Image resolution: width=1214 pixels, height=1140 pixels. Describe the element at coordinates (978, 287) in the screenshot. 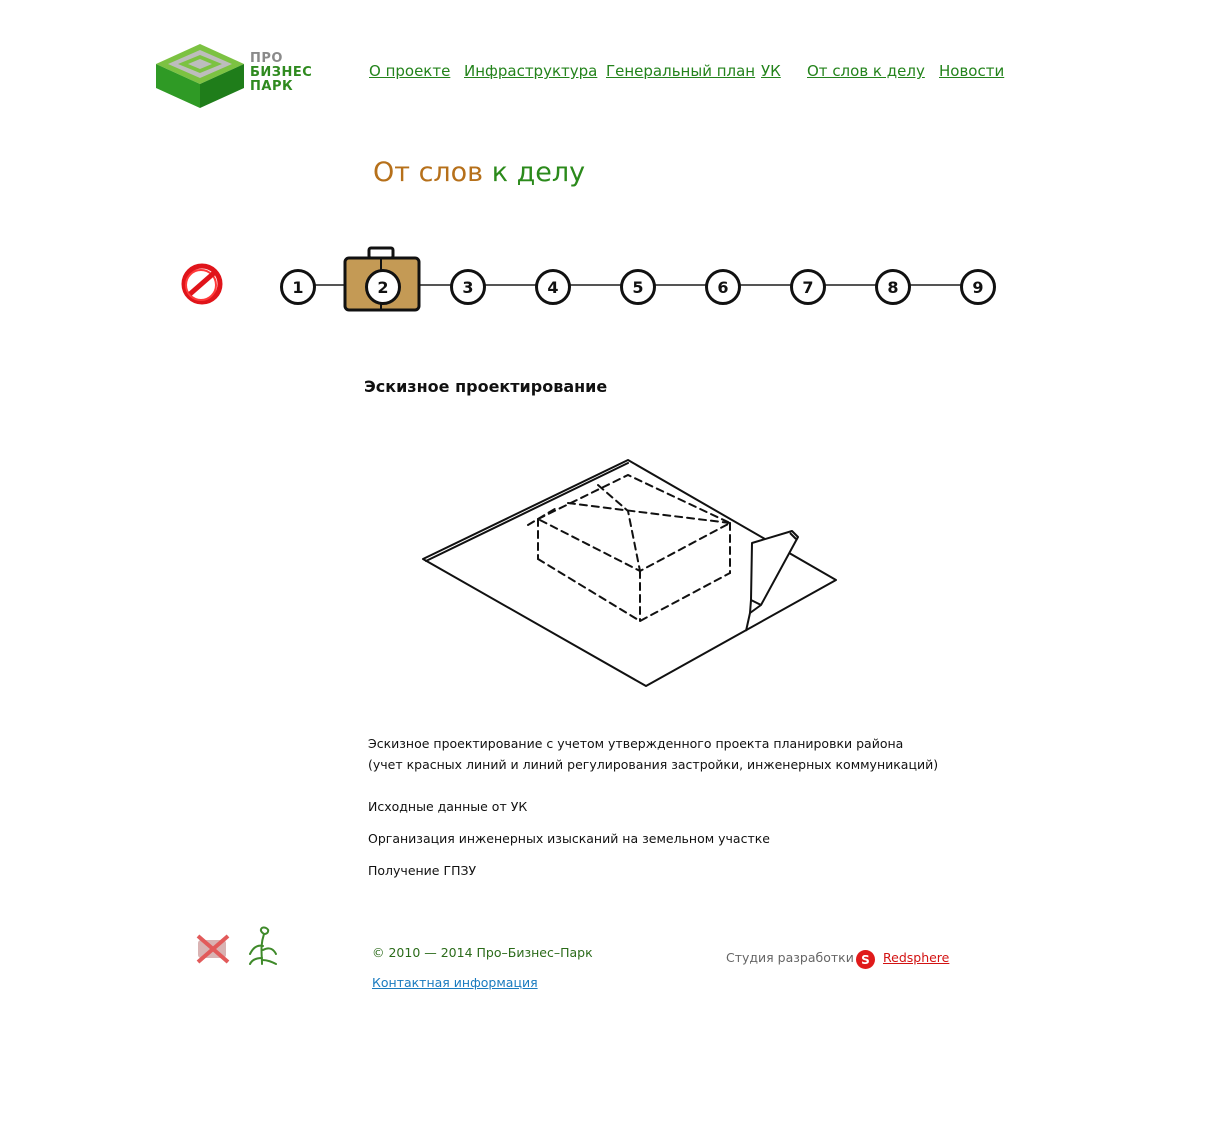

I see `step-9: 9` at that location.